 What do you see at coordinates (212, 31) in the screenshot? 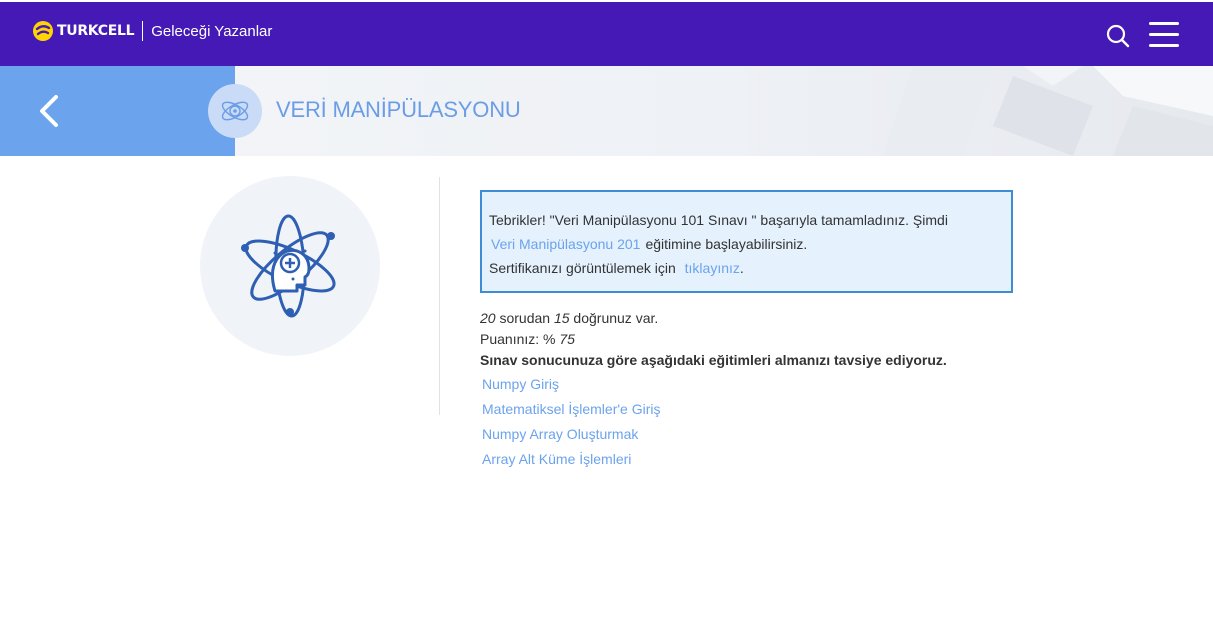
I see `brand-tagline: Geleceği Yazanlar` at bounding box center [212, 31].